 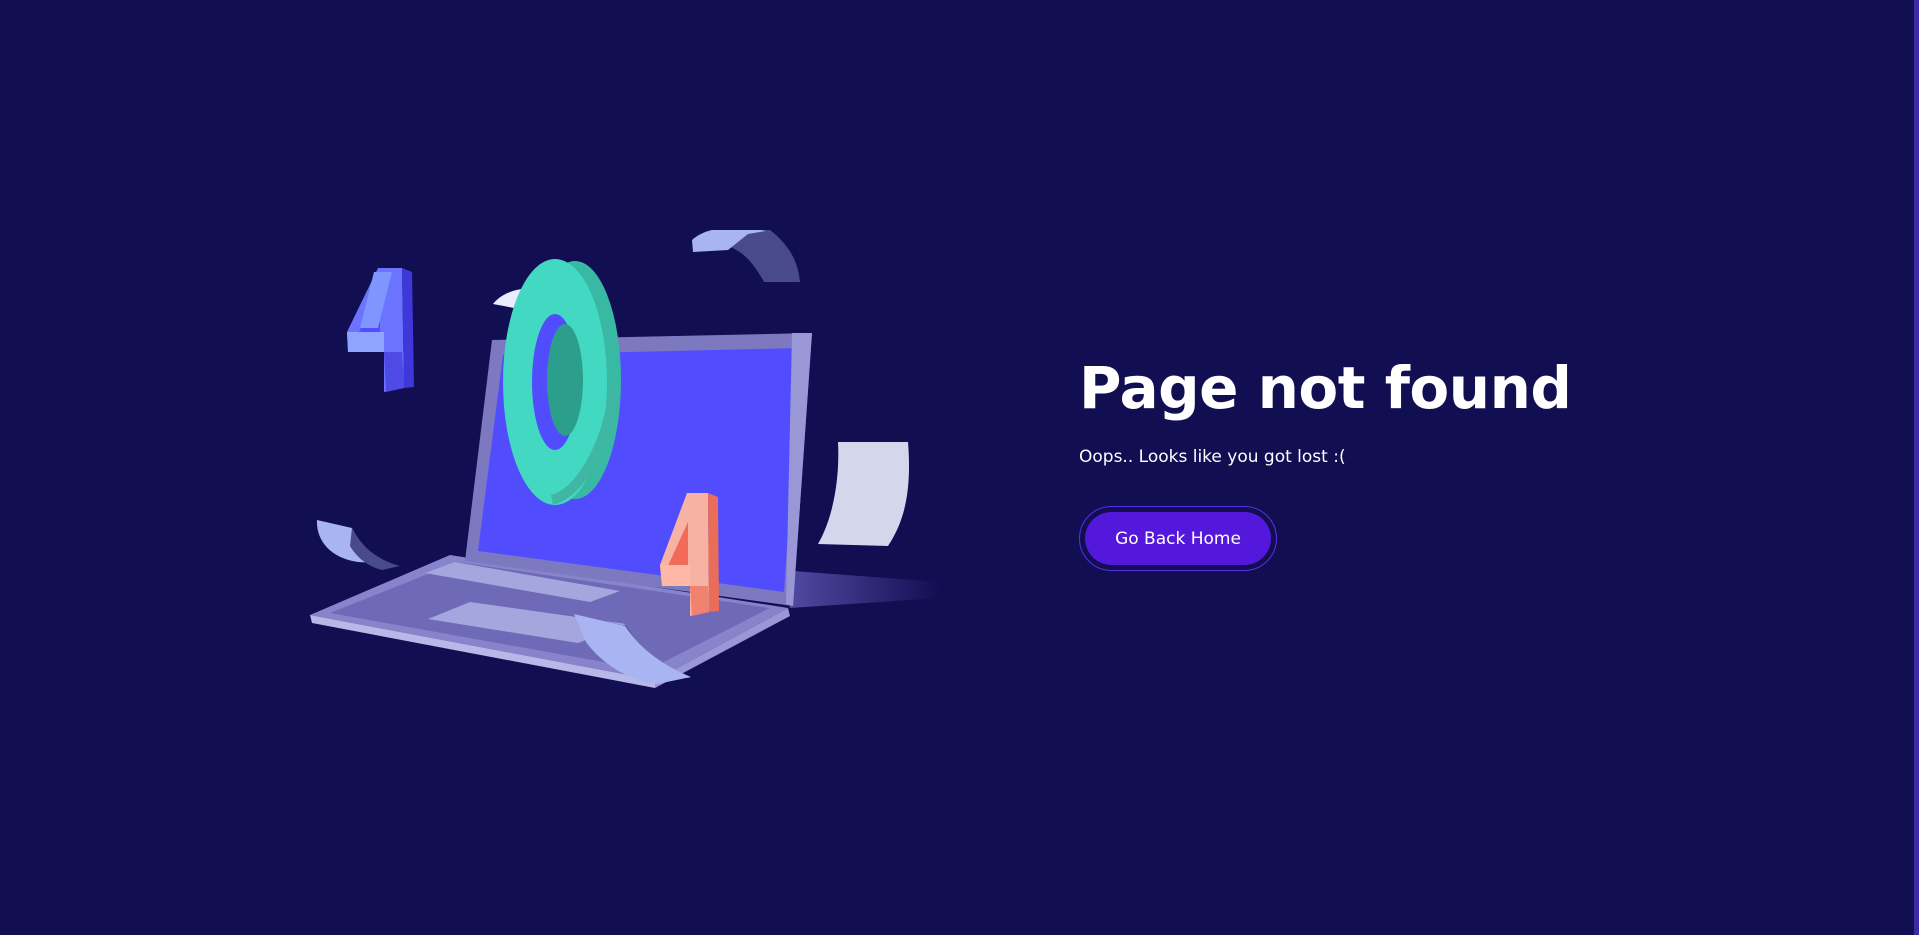 I want to click on floating-paper-top-icon, so click(x=746, y=256).